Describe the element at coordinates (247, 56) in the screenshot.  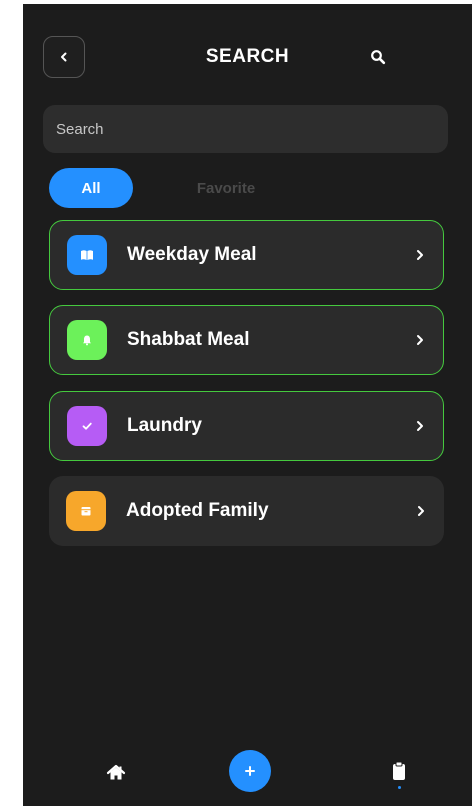
I see `page-title: SEARCH` at that location.